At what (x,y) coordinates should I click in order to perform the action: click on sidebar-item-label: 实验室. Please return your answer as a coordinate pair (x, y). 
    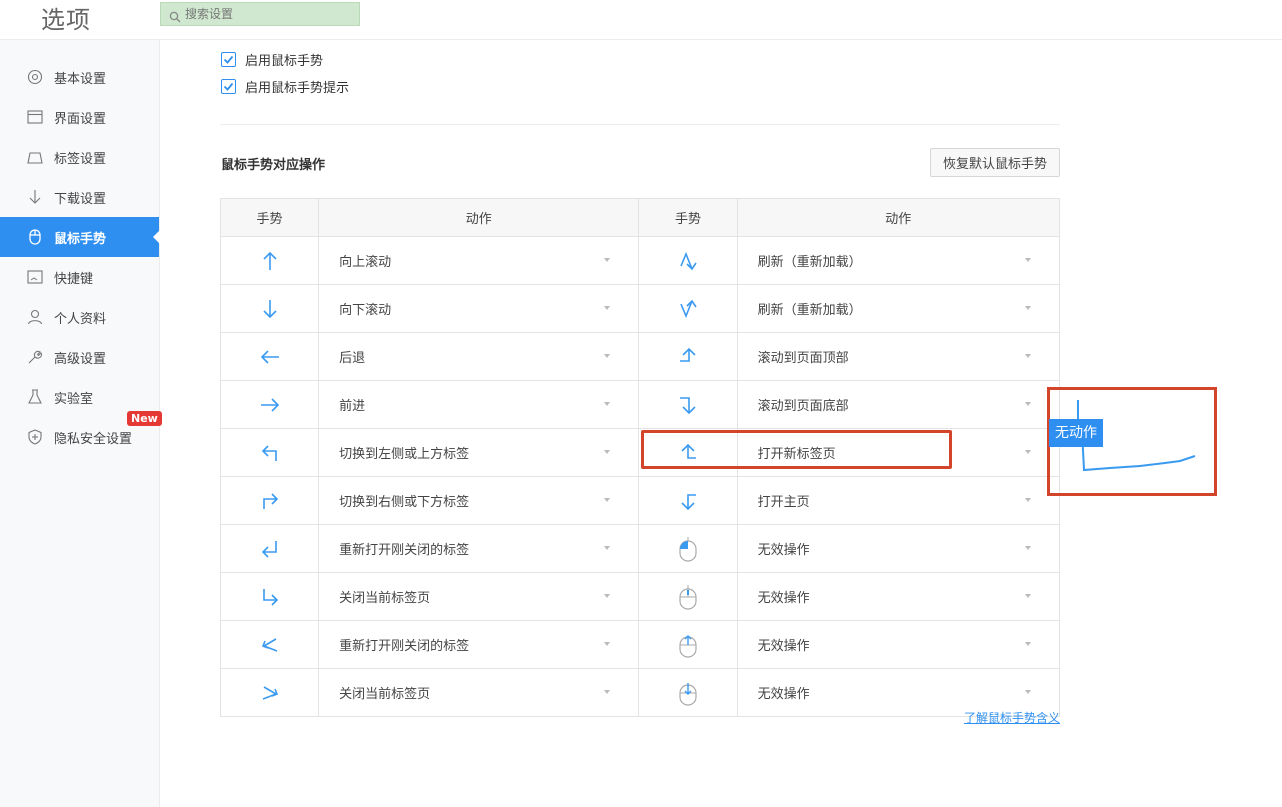
    Looking at the image, I should click on (74, 399).